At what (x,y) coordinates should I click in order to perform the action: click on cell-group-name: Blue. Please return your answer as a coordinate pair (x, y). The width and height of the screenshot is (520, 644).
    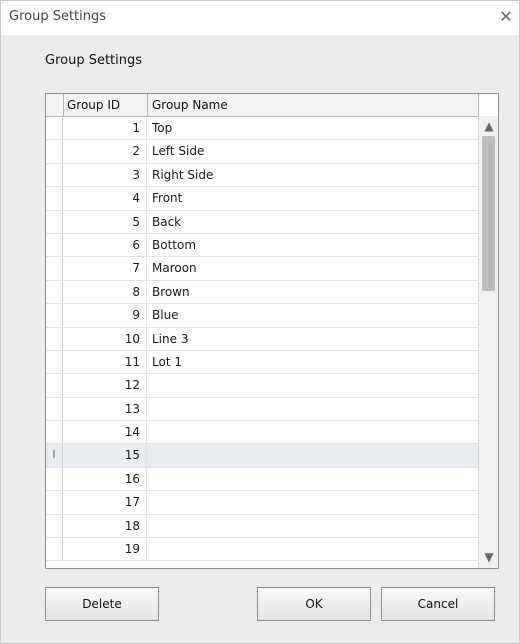
    Looking at the image, I should click on (313, 315).